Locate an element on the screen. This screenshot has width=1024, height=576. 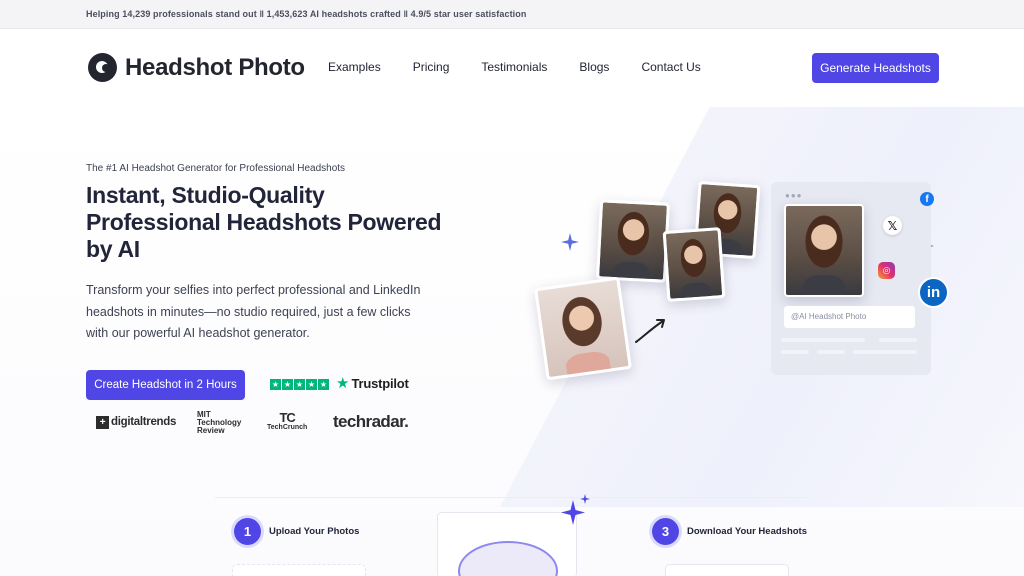
techcrunch-text: TechCrunch is located at coordinates (287, 427).